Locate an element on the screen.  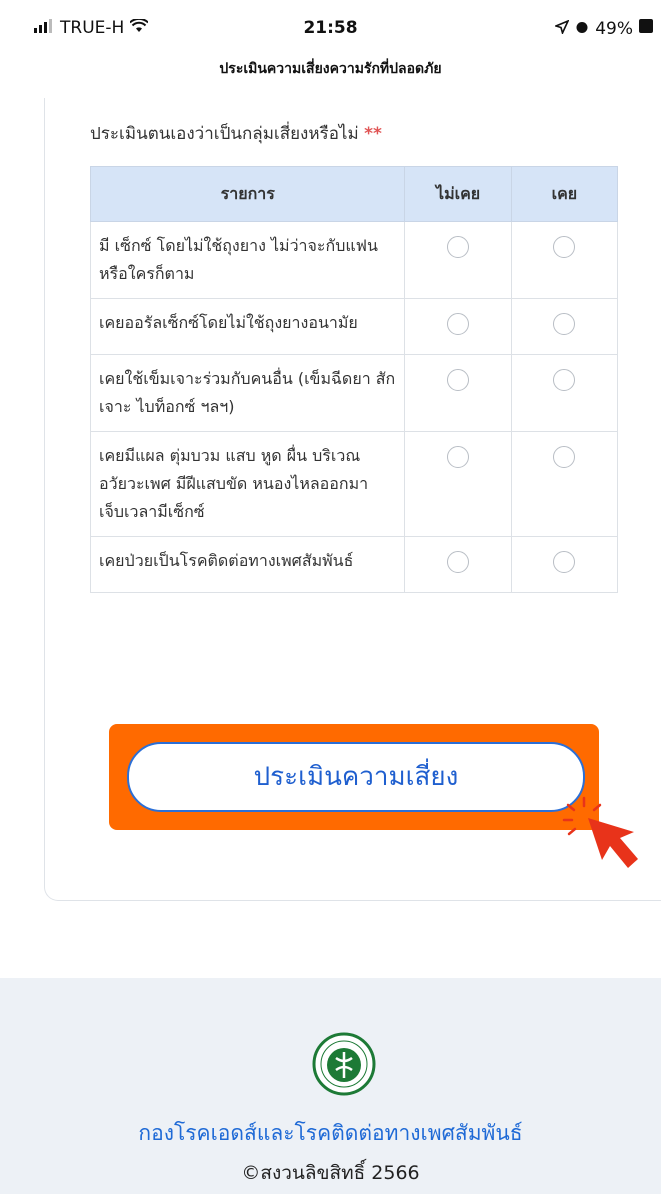
question-label: ประเมินตนเองว่าเป็นกลุ่มเสี่ยงหรือไม่ ** is located at coordinates (236, 133).